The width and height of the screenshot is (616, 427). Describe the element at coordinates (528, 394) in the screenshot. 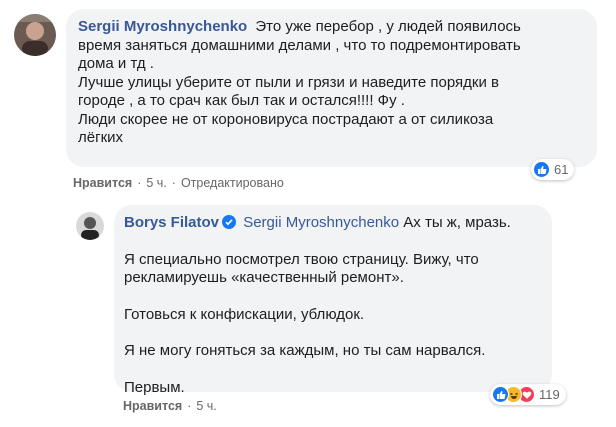

I see `reaction-summary: 119` at that location.